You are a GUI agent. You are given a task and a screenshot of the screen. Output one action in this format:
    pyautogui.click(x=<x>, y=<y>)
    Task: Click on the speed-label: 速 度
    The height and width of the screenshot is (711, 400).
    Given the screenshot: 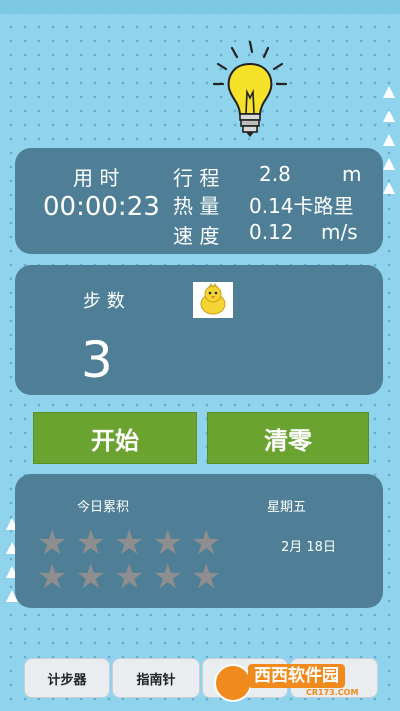 What is the action you would take?
    pyautogui.click(x=196, y=236)
    